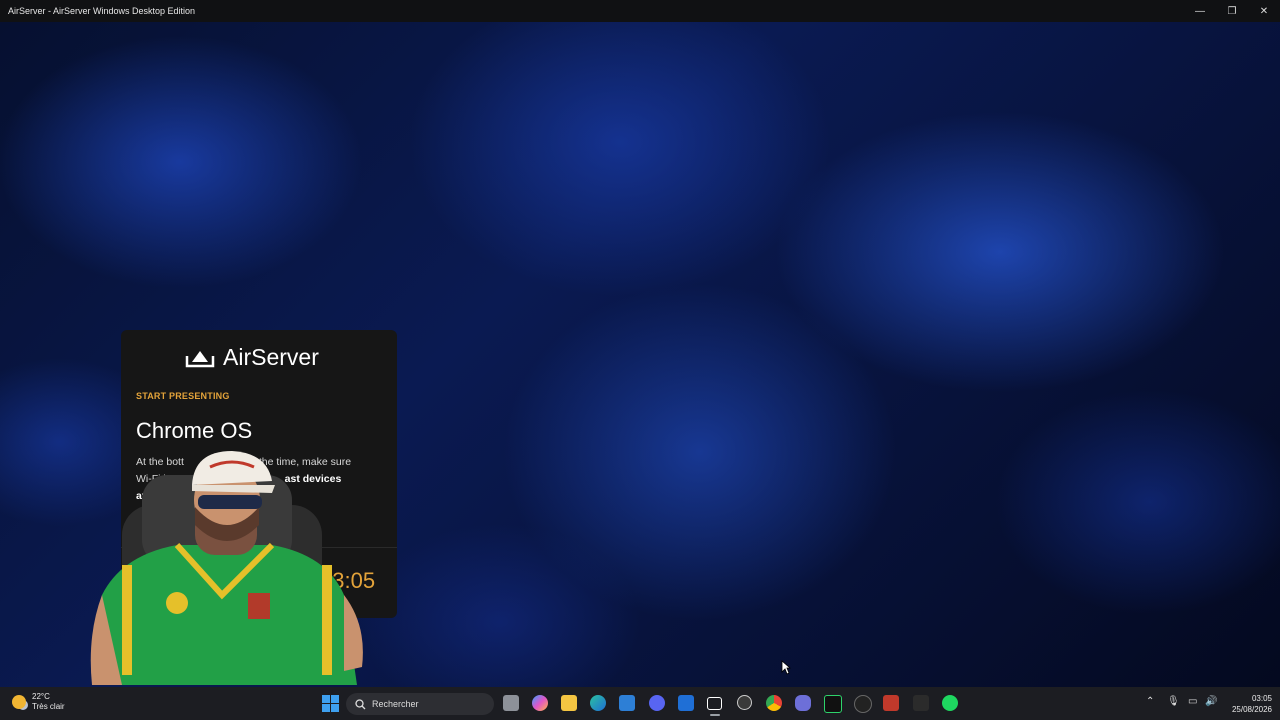 This screenshot has height=720, width=1280. What do you see at coordinates (686, 703) in the screenshot?
I see `mail-icon` at bounding box center [686, 703].